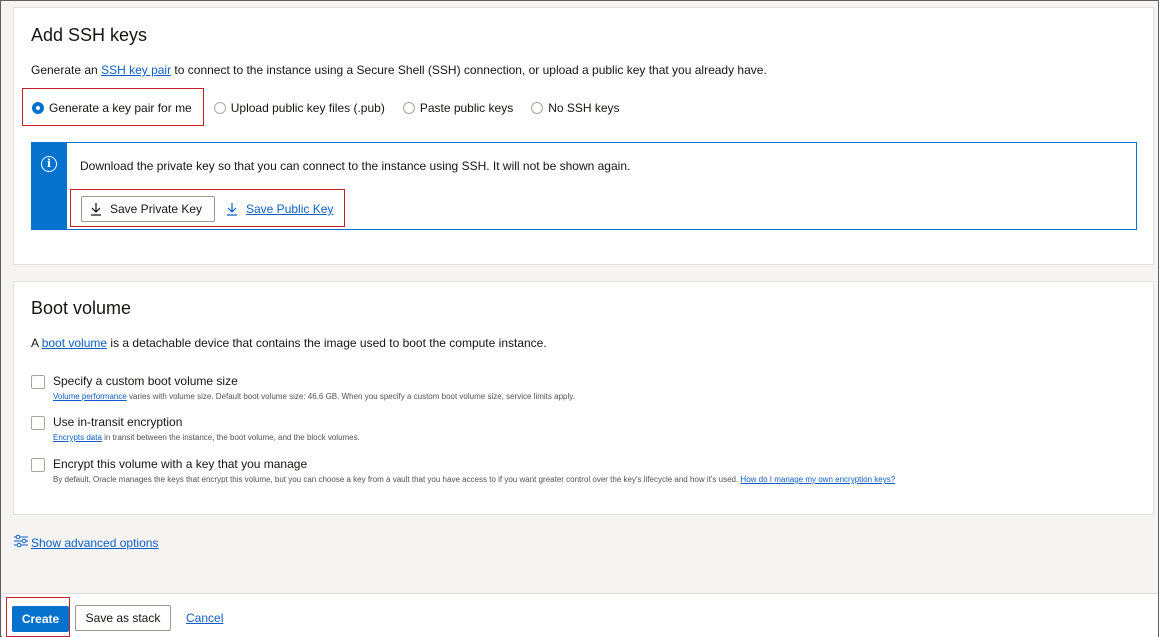 The height and width of the screenshot is (637, 1159). What do you see at coordinates (38, 382) in the screenshot?
I see `checkbox-custom-boot-size` at bounding box center [38, 382].